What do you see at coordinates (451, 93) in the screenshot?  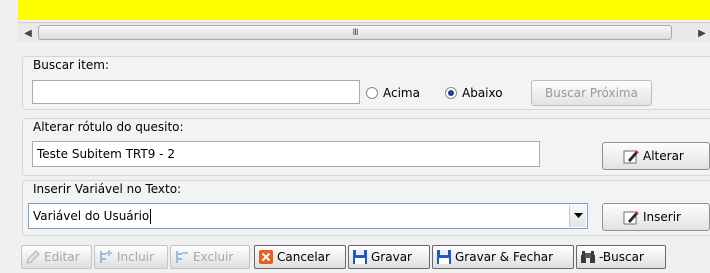 I see `radio-down-circle` at bounding box center [451, 93].